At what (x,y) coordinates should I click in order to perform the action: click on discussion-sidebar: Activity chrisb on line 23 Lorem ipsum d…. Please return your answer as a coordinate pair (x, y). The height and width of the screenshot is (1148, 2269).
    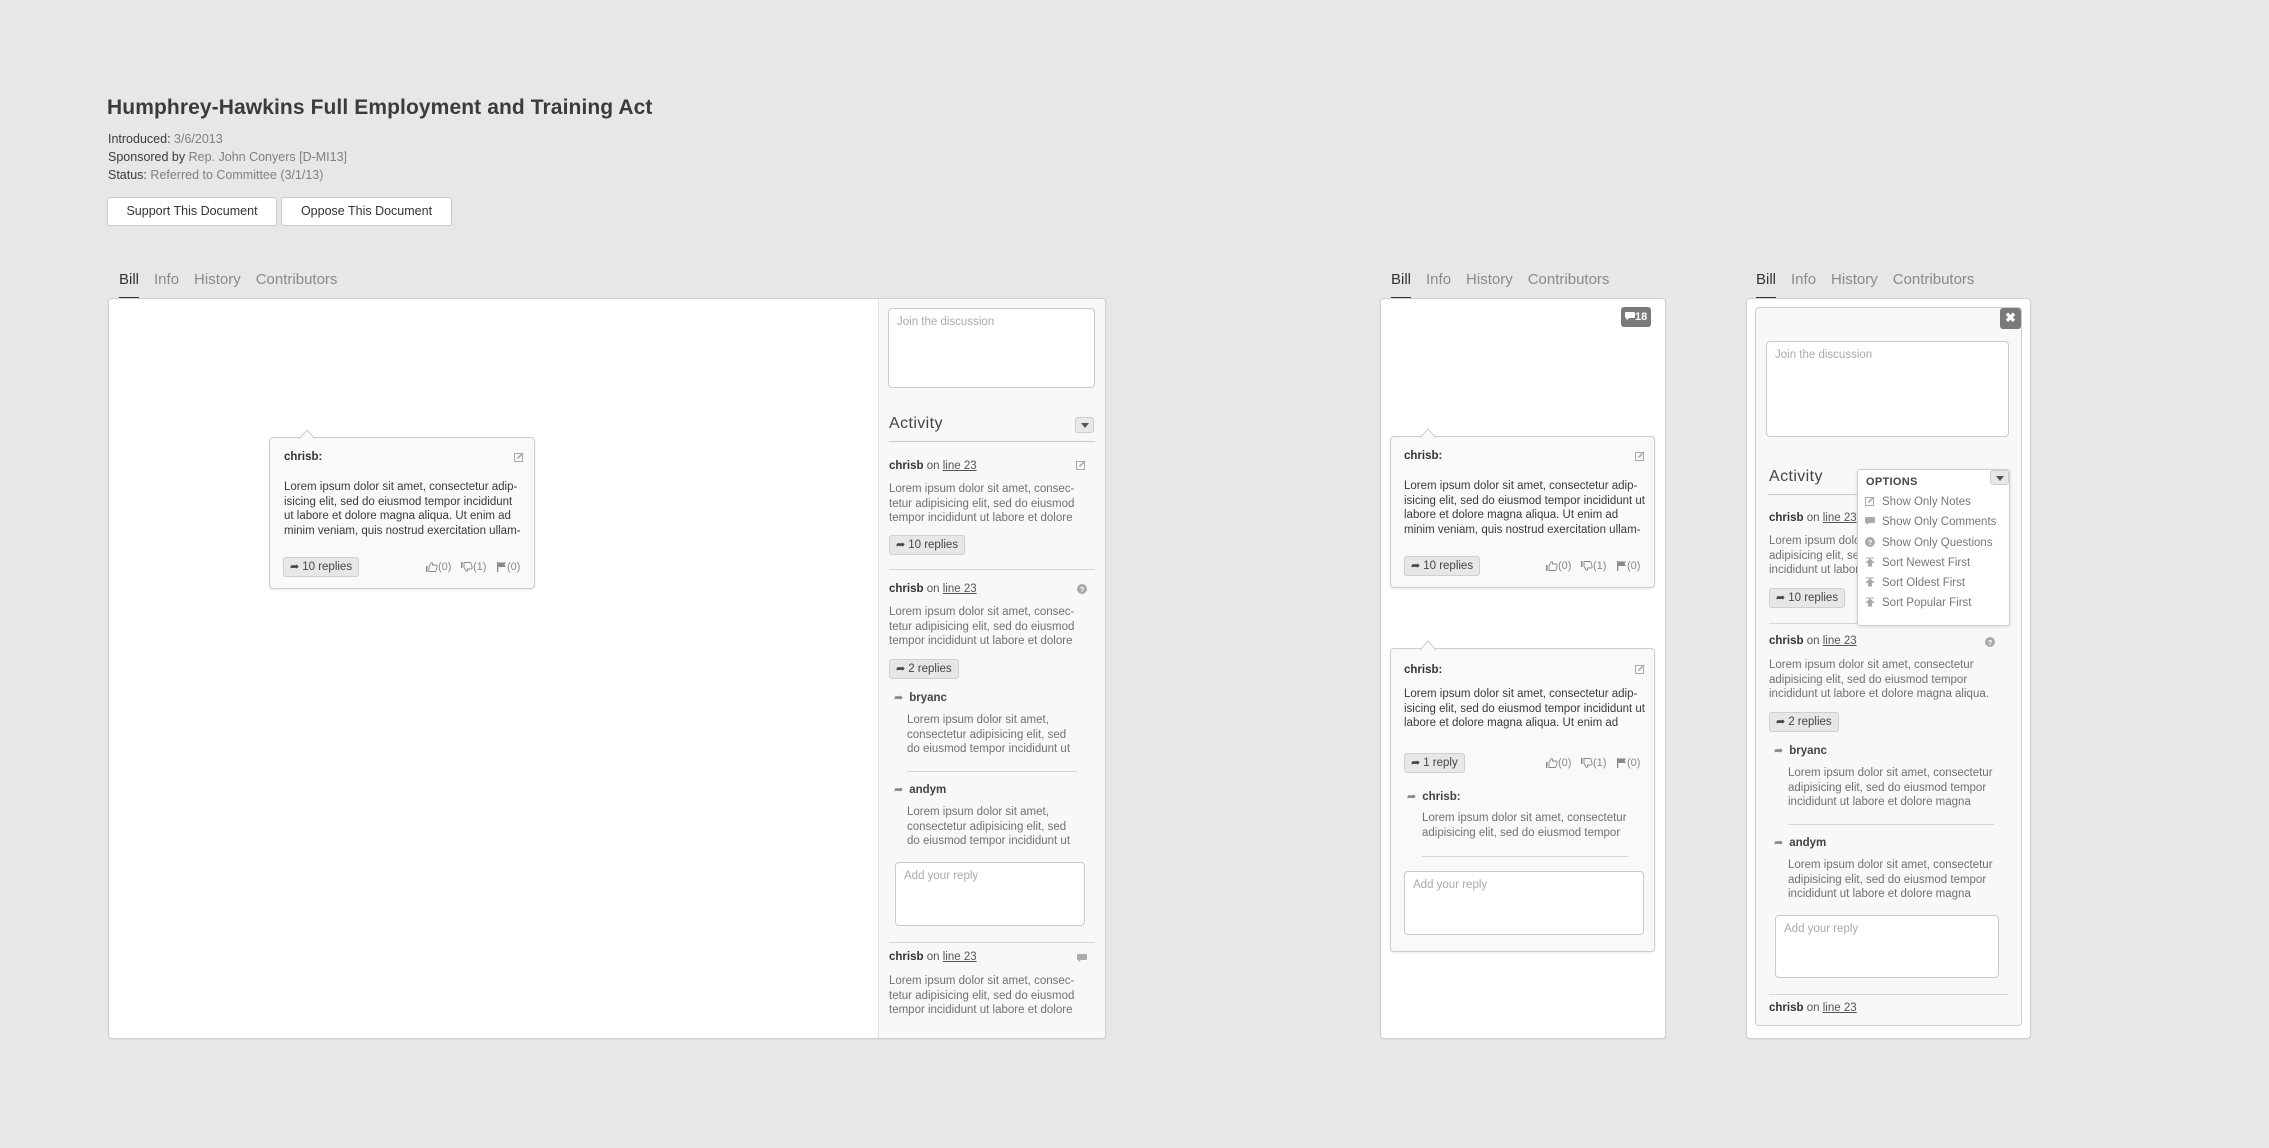
    Looking at the image, I should click on (991, 668).